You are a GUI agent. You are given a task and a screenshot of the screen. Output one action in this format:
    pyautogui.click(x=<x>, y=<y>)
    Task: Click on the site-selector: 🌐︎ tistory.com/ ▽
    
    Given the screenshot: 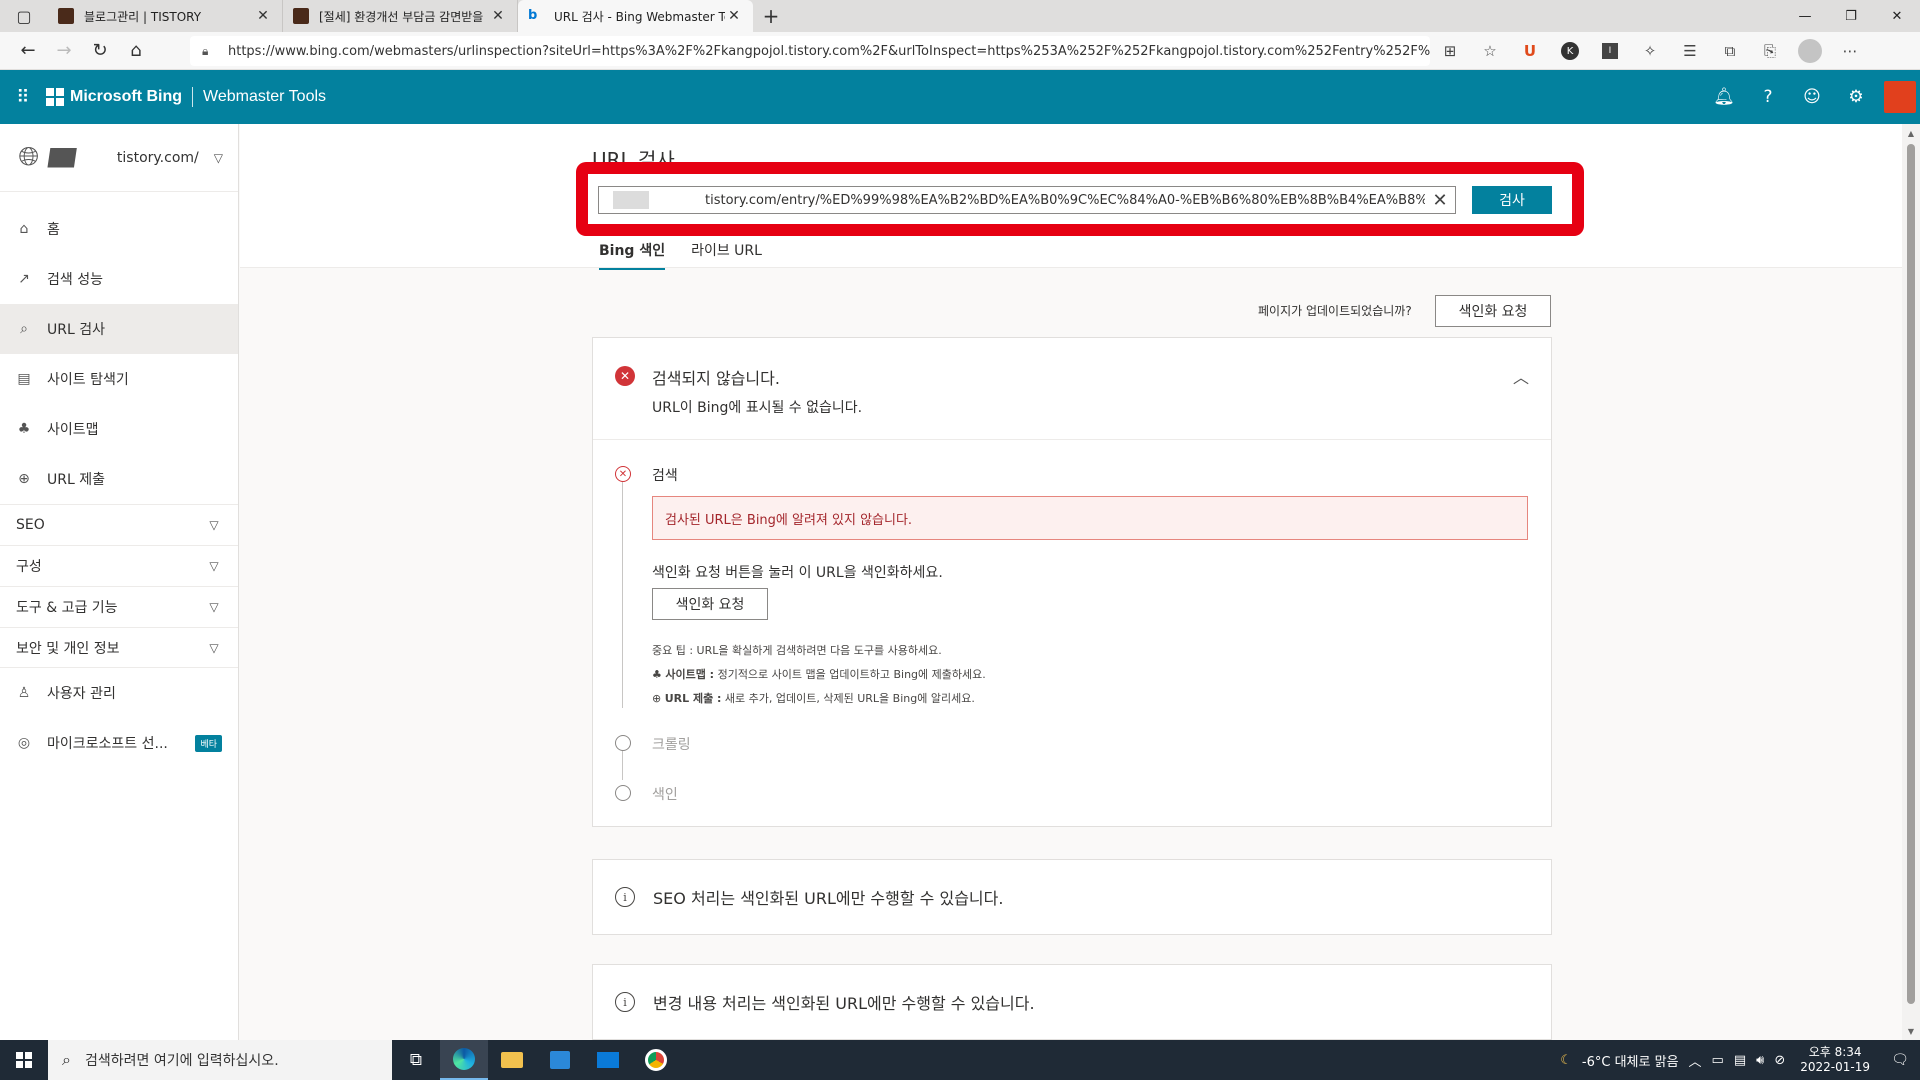 What is the action you would take?
    pyautogui.click(x=119, y=158)
    